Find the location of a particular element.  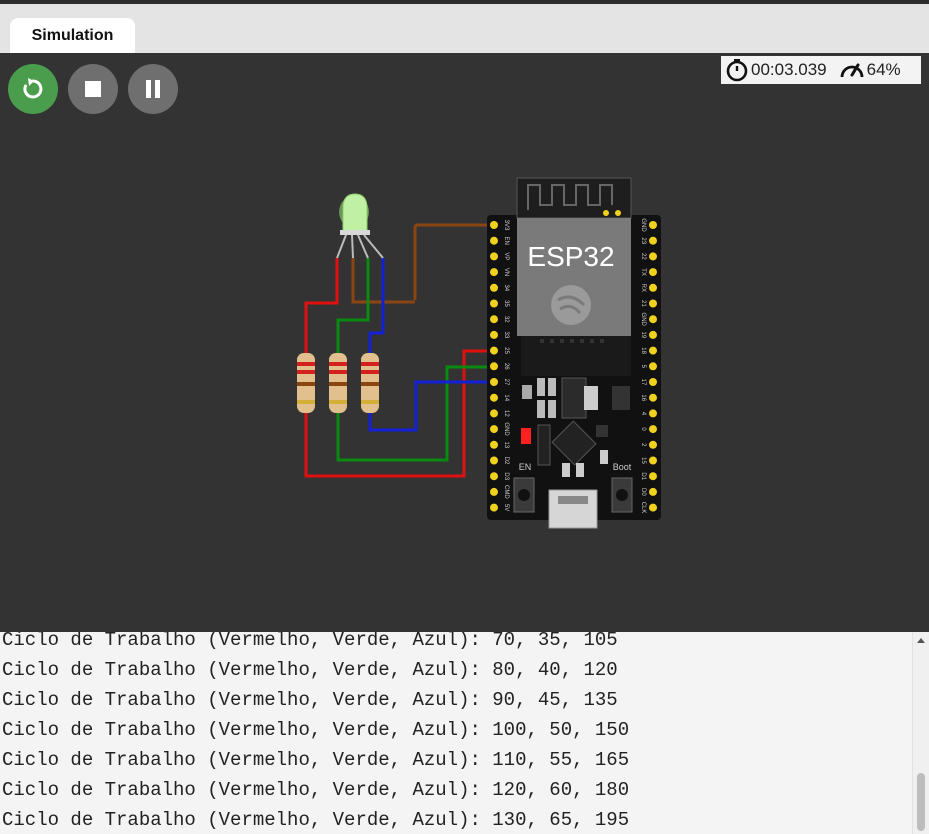

espressif-logo-icon is located at coordinates (571, 305).